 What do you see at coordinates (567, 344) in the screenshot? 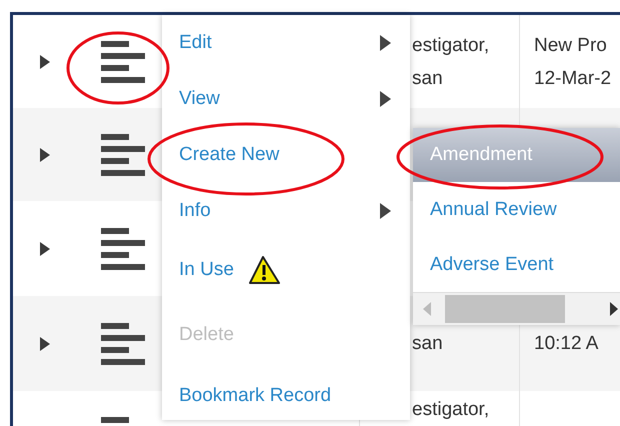
I see `cell-text: 10:12 A` at bounding box center [567, 344].